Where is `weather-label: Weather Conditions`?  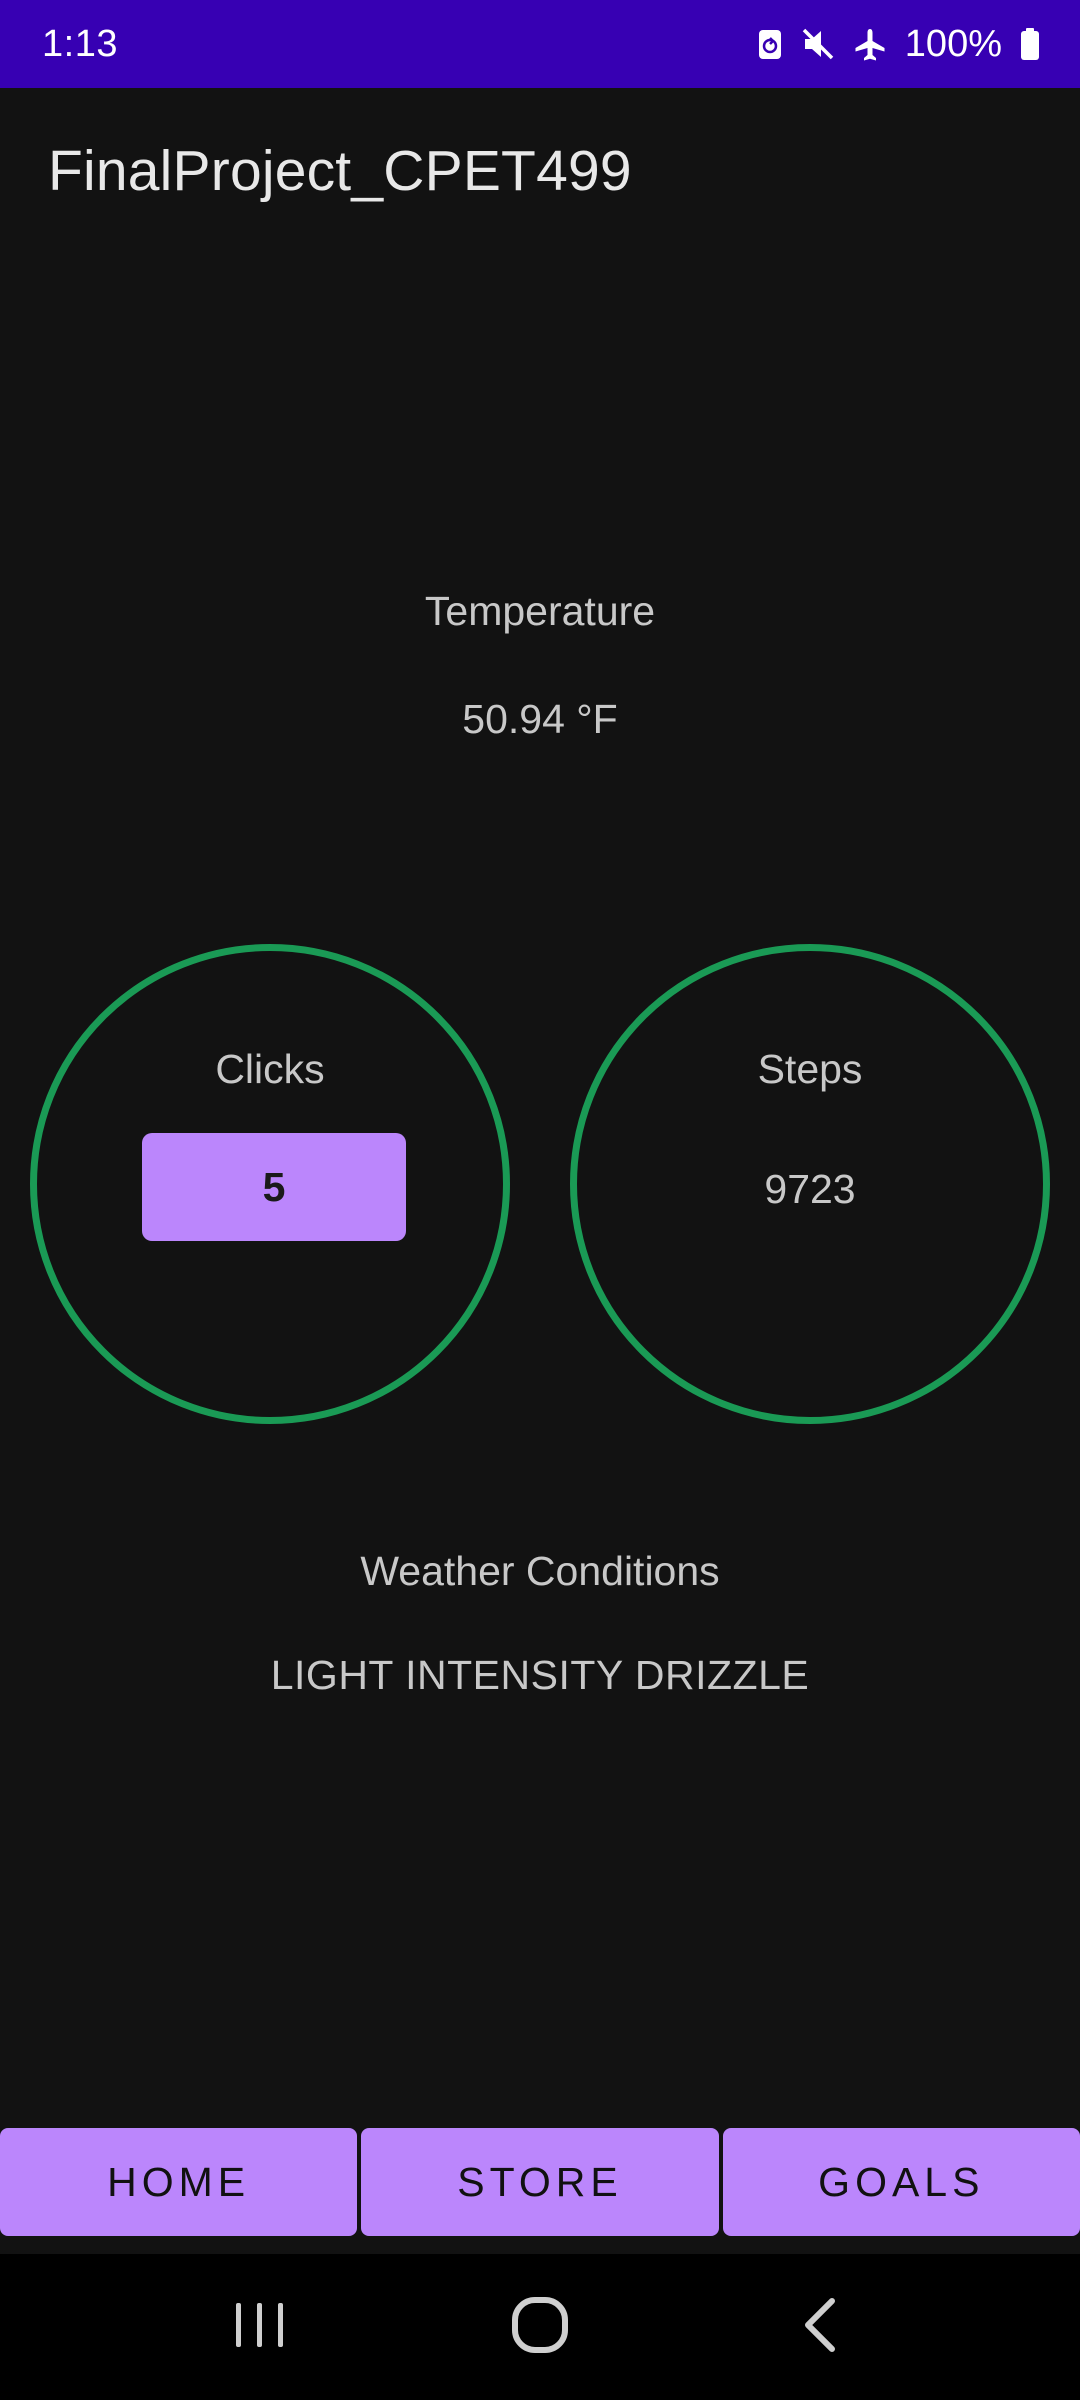 weather-label: Weather Conditions is located at coordinates (540, 1571).